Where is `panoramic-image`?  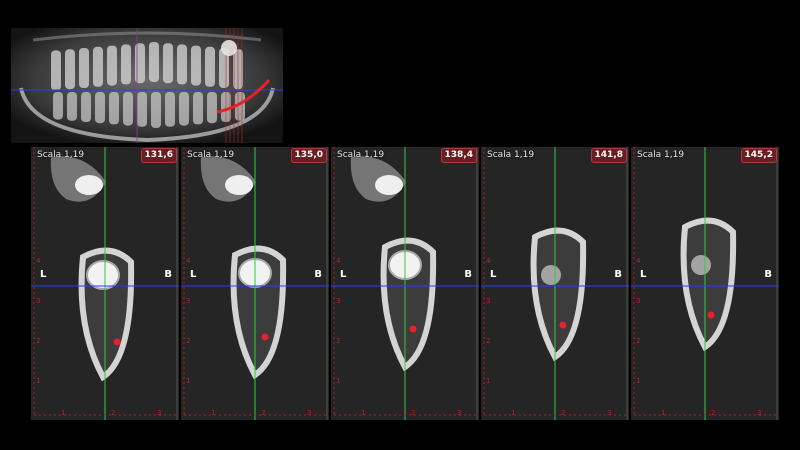
panoramic-image is located at coordinates (147, 85).